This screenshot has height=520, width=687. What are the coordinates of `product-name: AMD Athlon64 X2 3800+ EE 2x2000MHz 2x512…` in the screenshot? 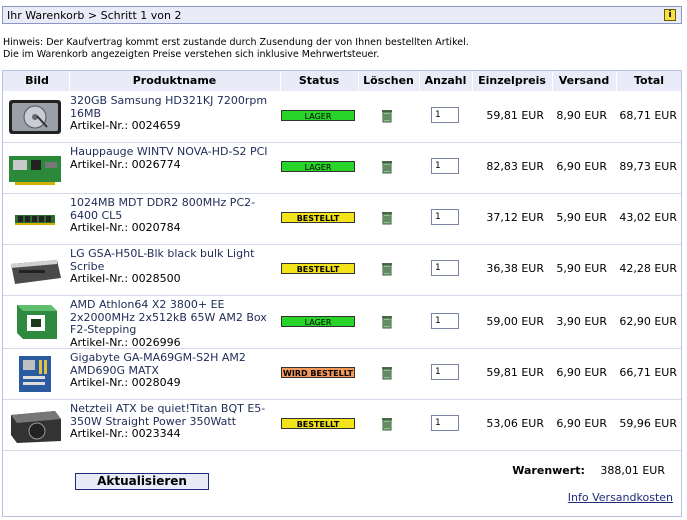 It's located at (175, 323).